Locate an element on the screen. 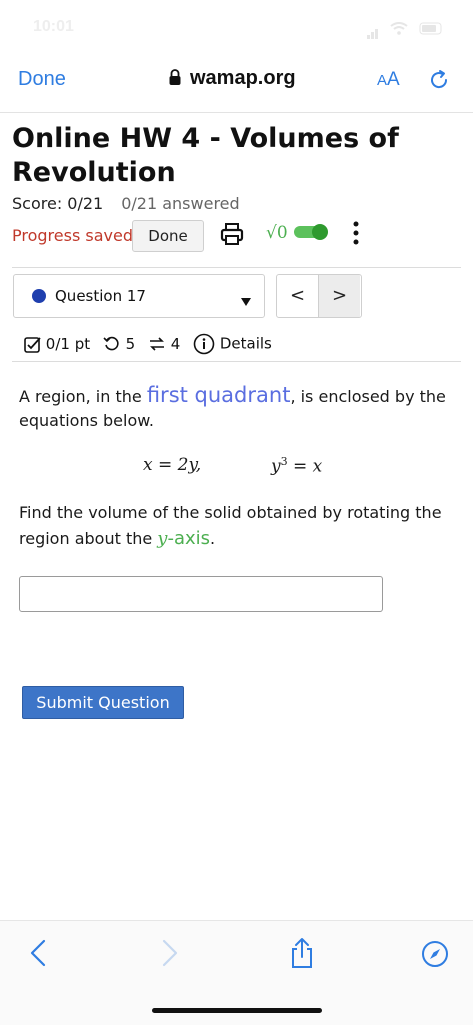 The image size is (473, 1025). eq2-base: y is located at coordinates (276, 466).